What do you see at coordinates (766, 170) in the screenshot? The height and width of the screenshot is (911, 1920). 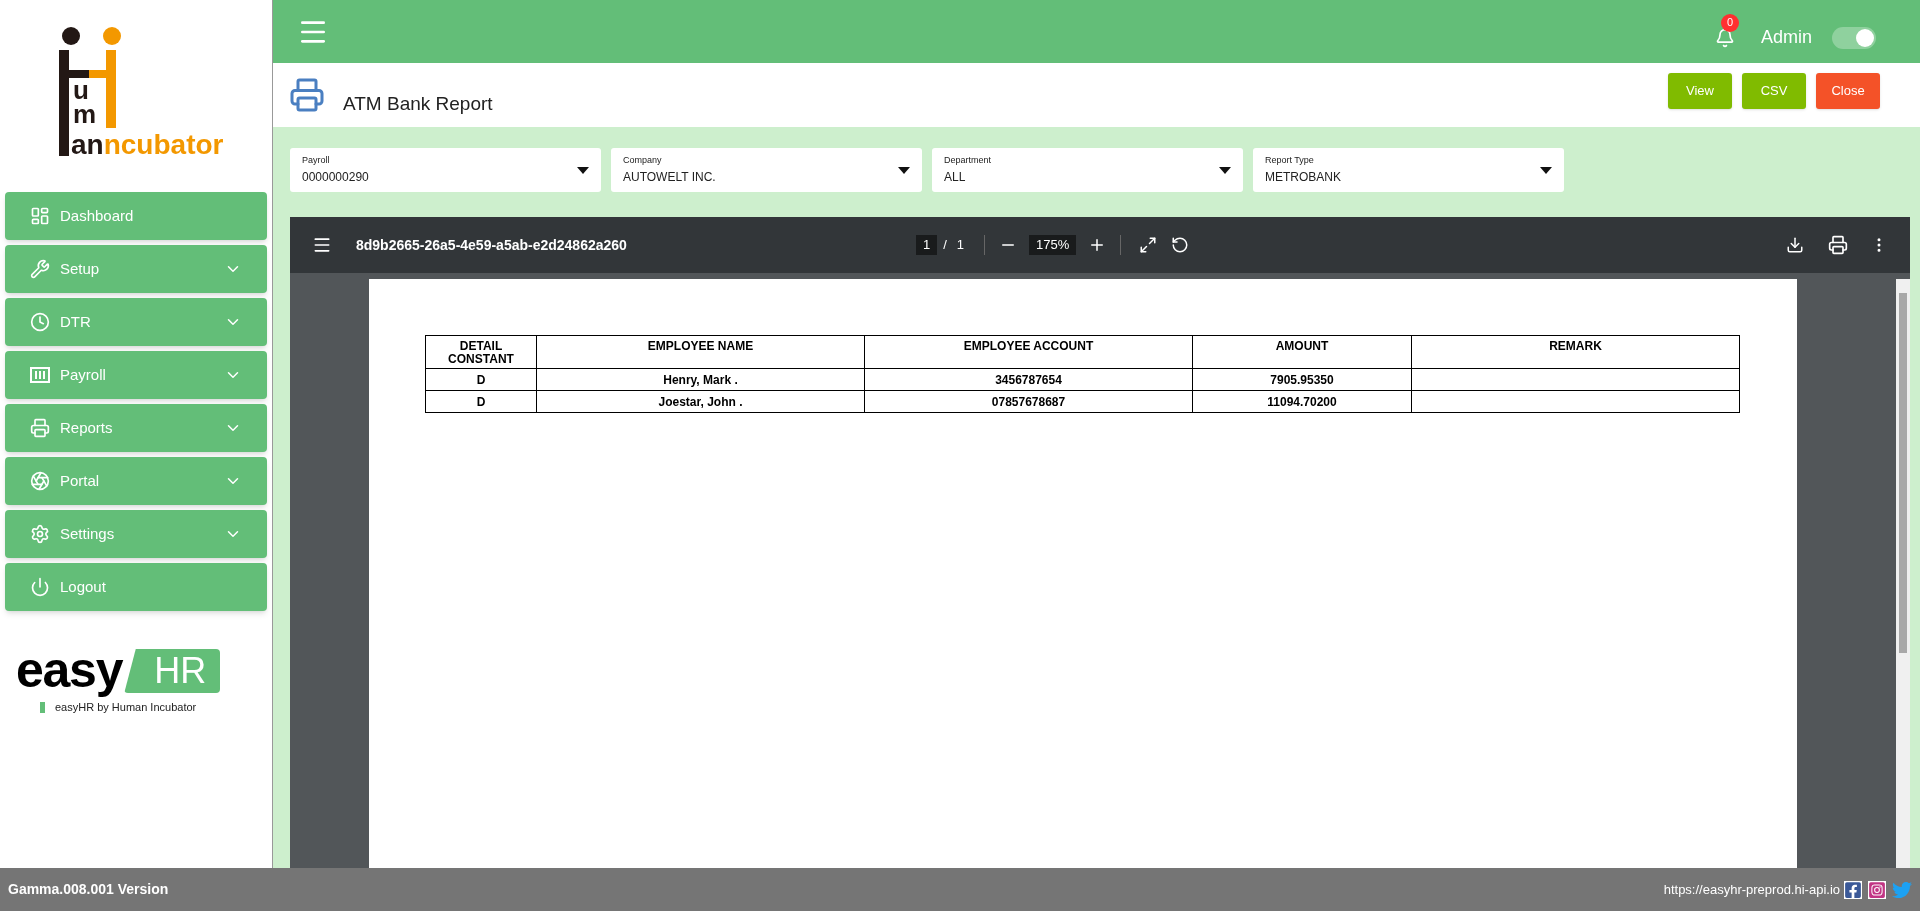 I see `filter-dropdown: Company AUTOWELT INC.` at bounding box center [766, 170].